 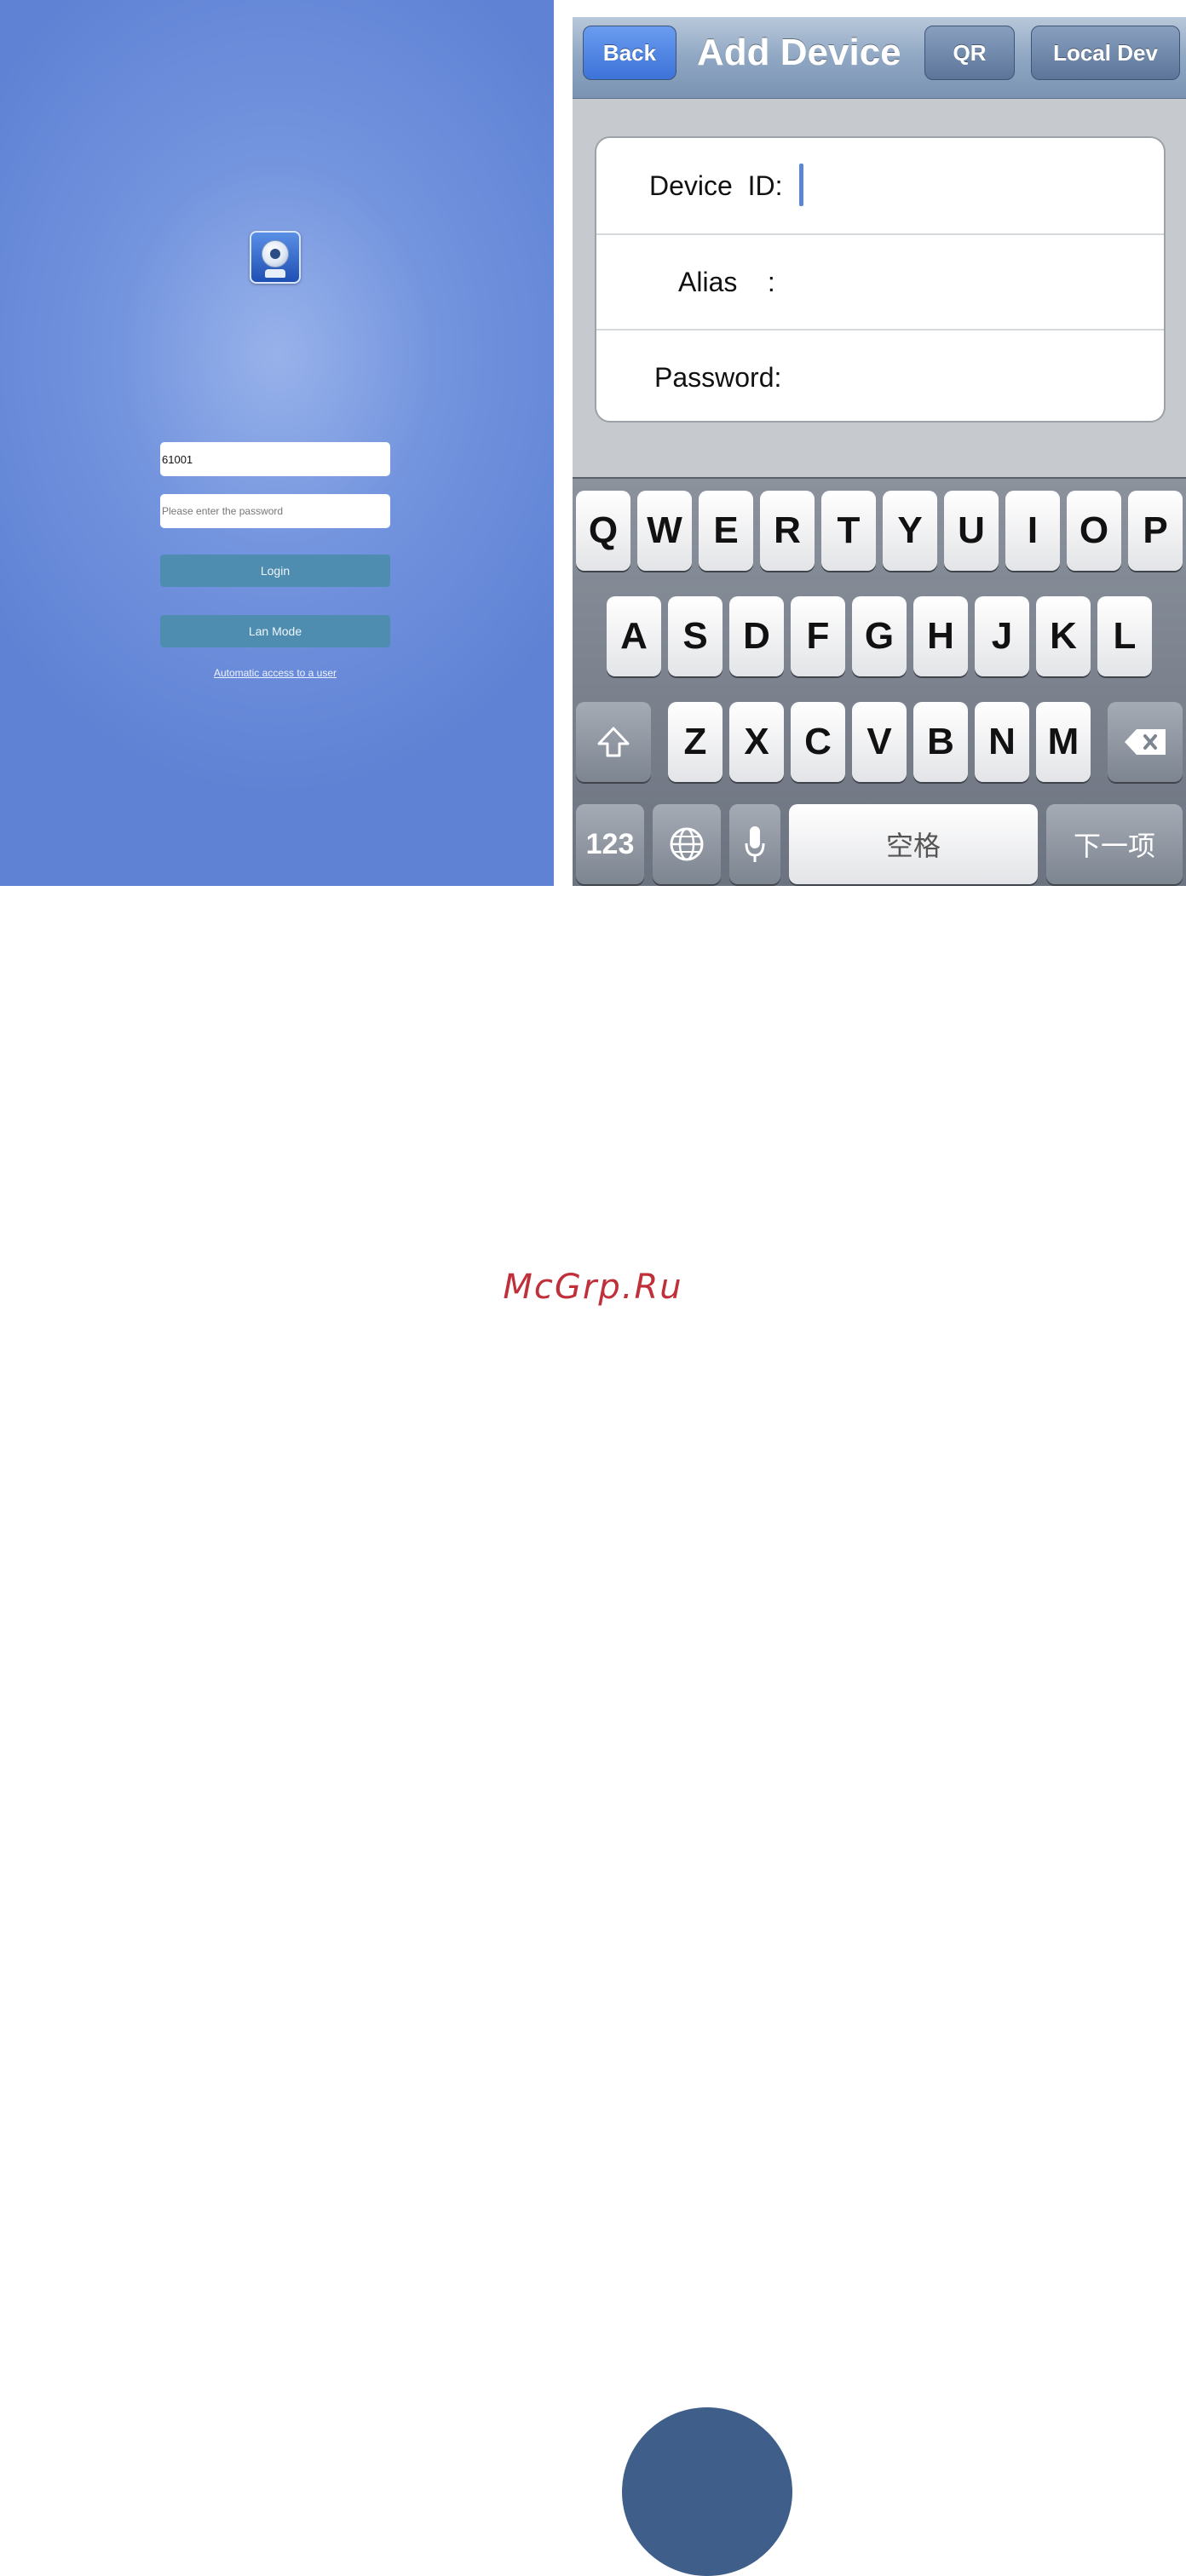 I want to click on webcam-icon, so click(x=276, y=257).